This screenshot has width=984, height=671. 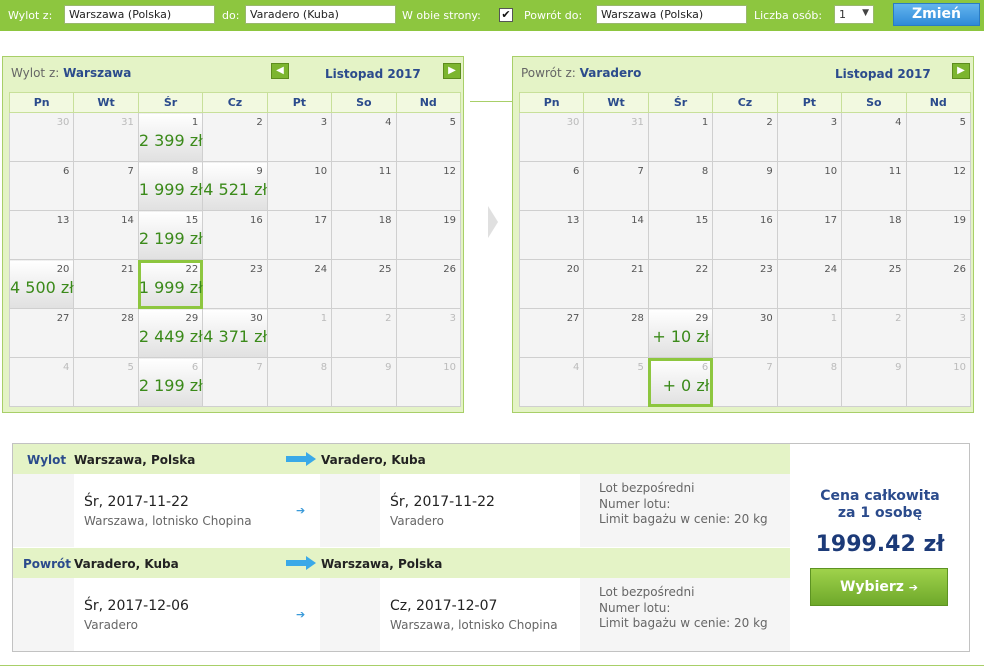 What do you see at coordinates (195, 122) in the screenshot?
I see `day-number: 1` at bounding box center [195, 122].